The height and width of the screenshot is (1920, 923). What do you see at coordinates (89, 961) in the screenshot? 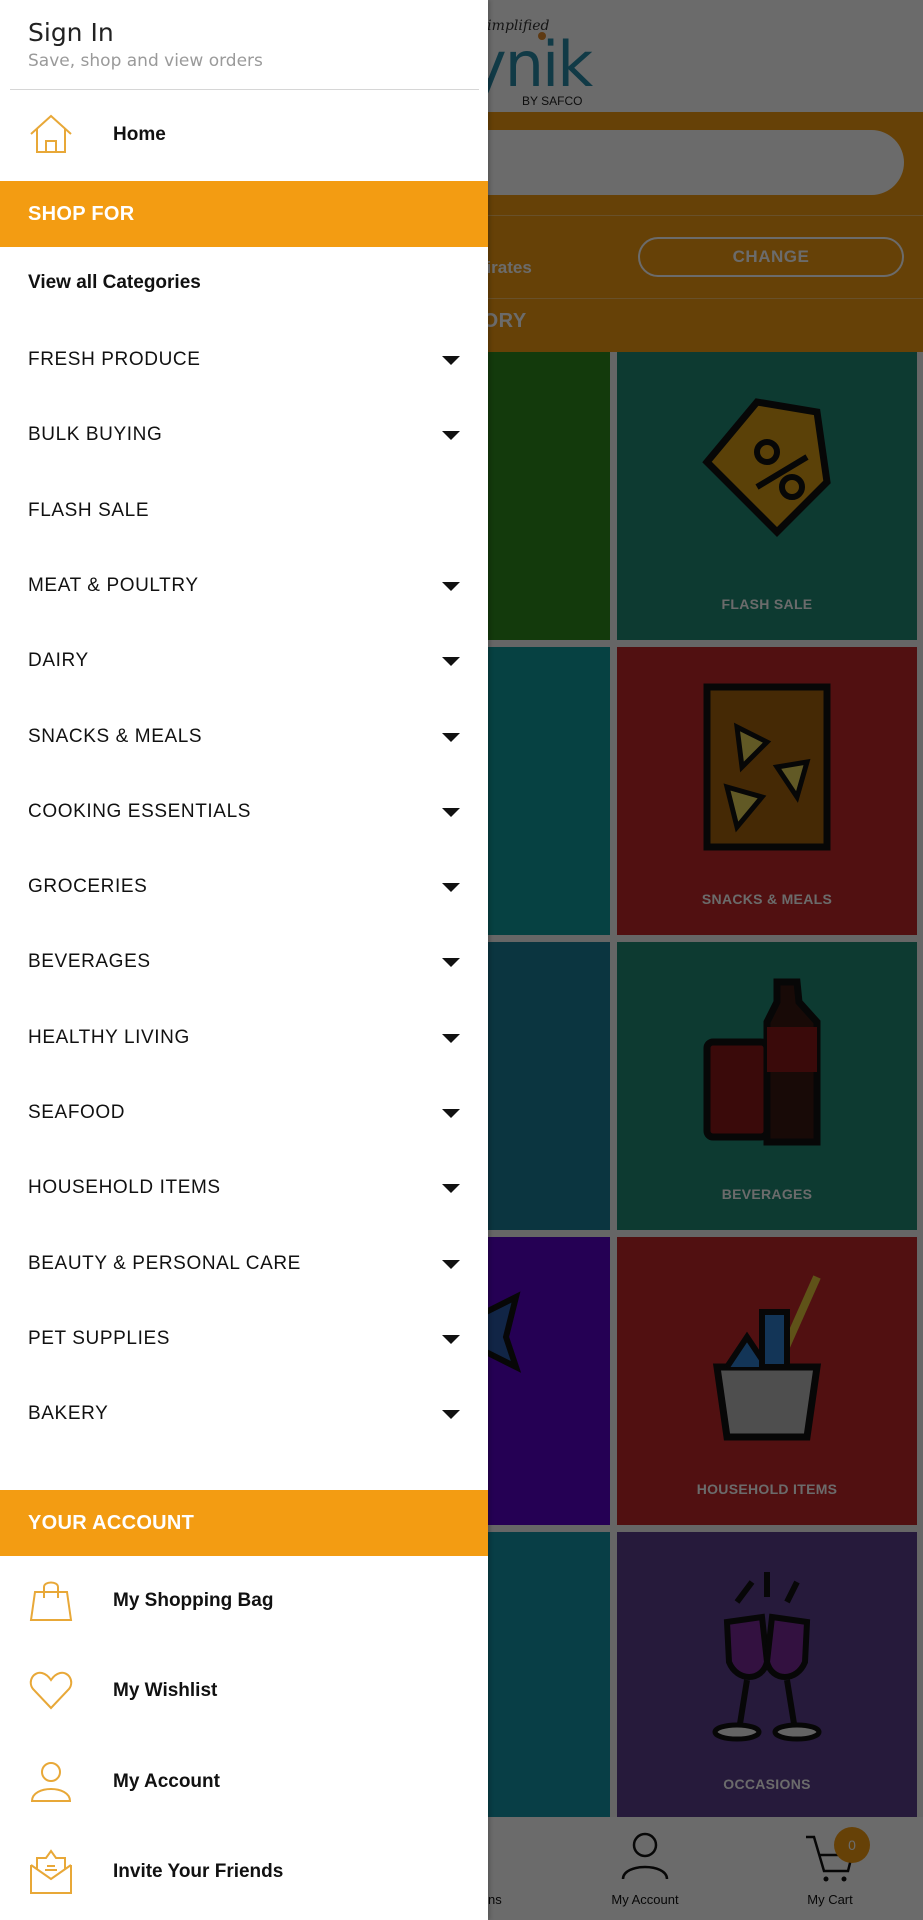
I see `category-label: BEVERAGES` at bounding box center [89, 961].